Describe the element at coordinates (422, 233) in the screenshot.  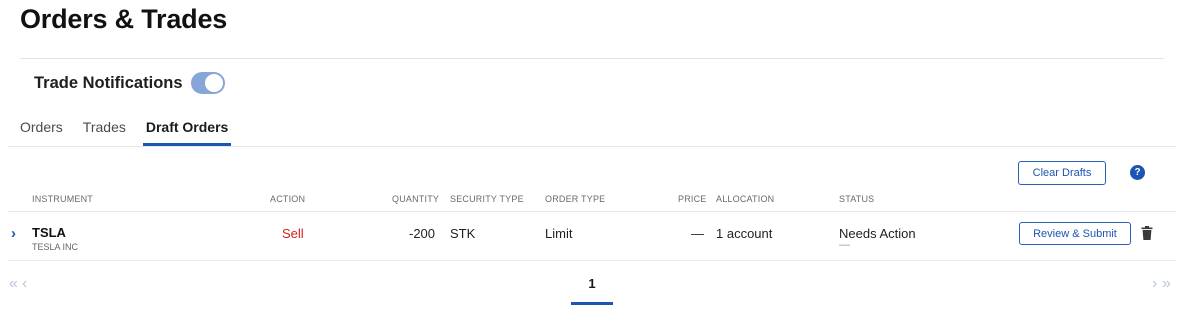
I see `quantity-cell: -200` at that location.